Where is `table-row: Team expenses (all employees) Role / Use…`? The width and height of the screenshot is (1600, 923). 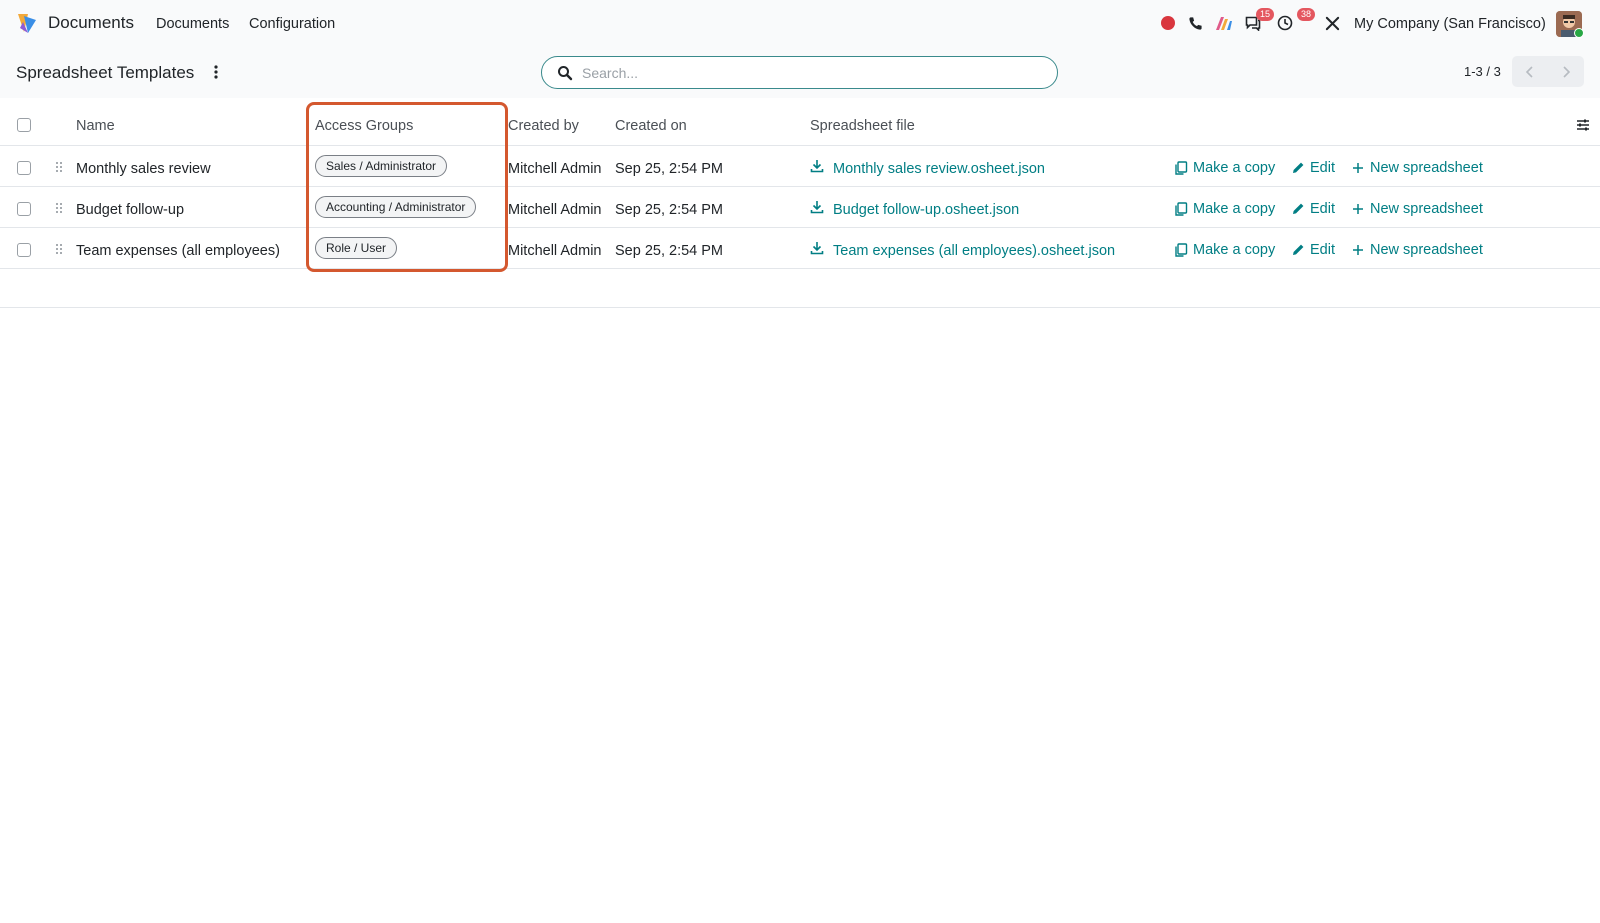
table-row: Team expenses (all employees) Role / Use… is located at coordinates (800, 248).